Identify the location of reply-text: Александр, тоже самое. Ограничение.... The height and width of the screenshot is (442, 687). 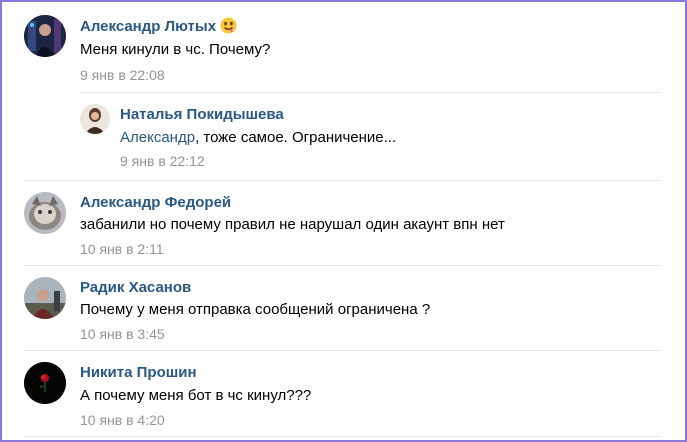
(258, 137).